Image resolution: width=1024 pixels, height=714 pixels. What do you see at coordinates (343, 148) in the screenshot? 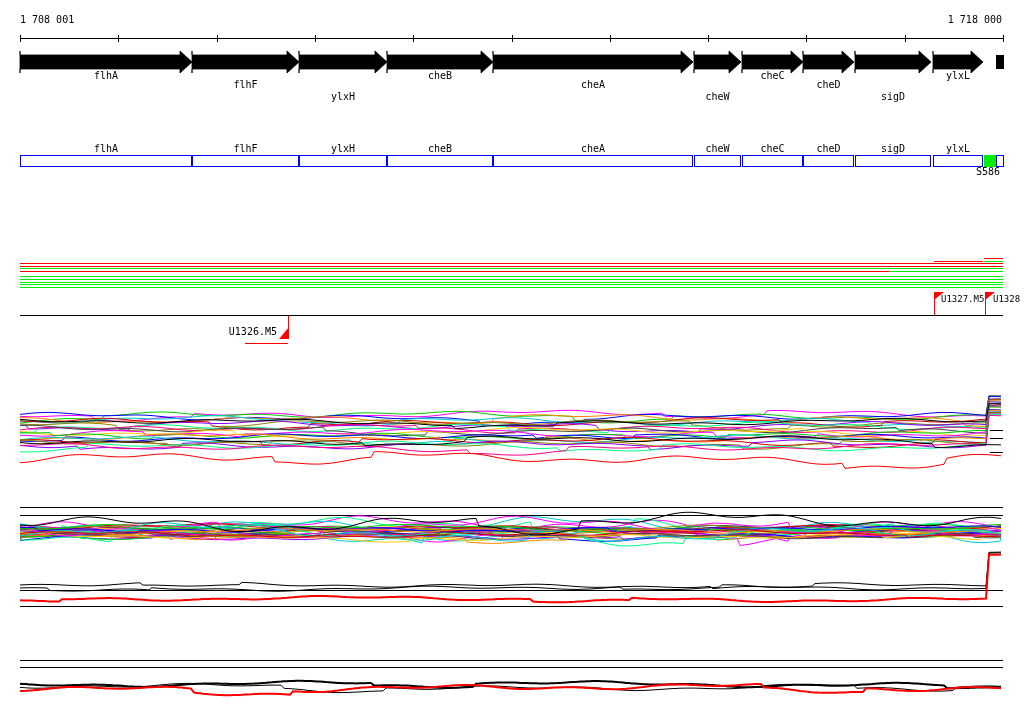
I see `annotation-label: ylxH` at bounding box center [343, 148].